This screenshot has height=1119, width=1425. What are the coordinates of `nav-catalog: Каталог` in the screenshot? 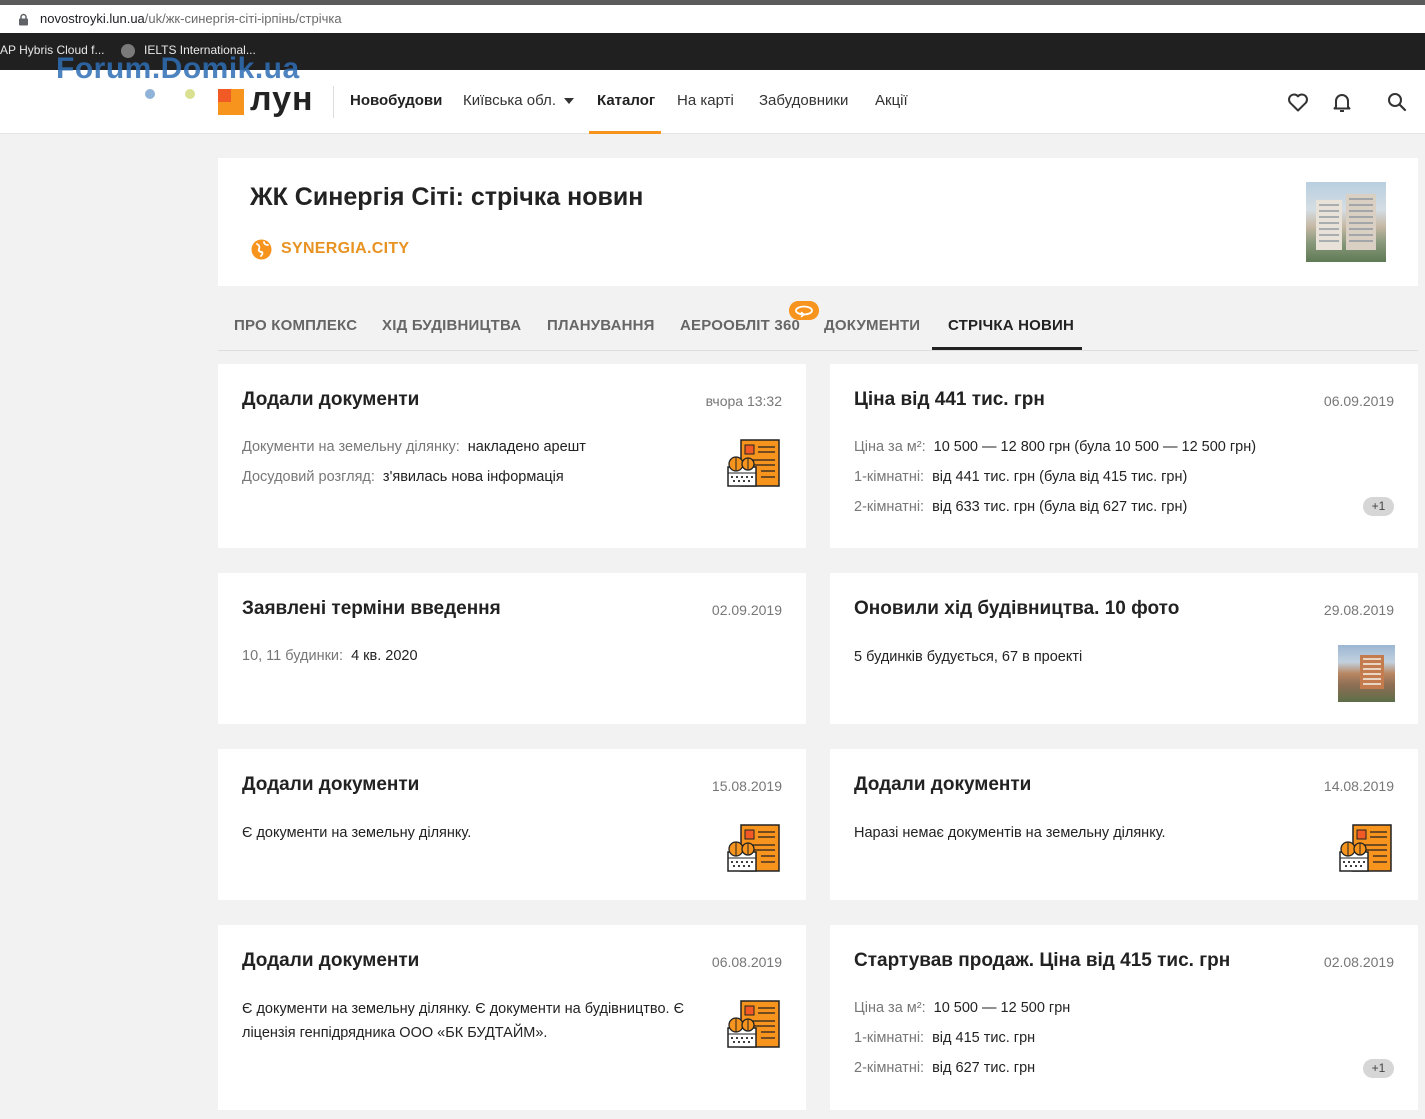 It's located at (626, 100).